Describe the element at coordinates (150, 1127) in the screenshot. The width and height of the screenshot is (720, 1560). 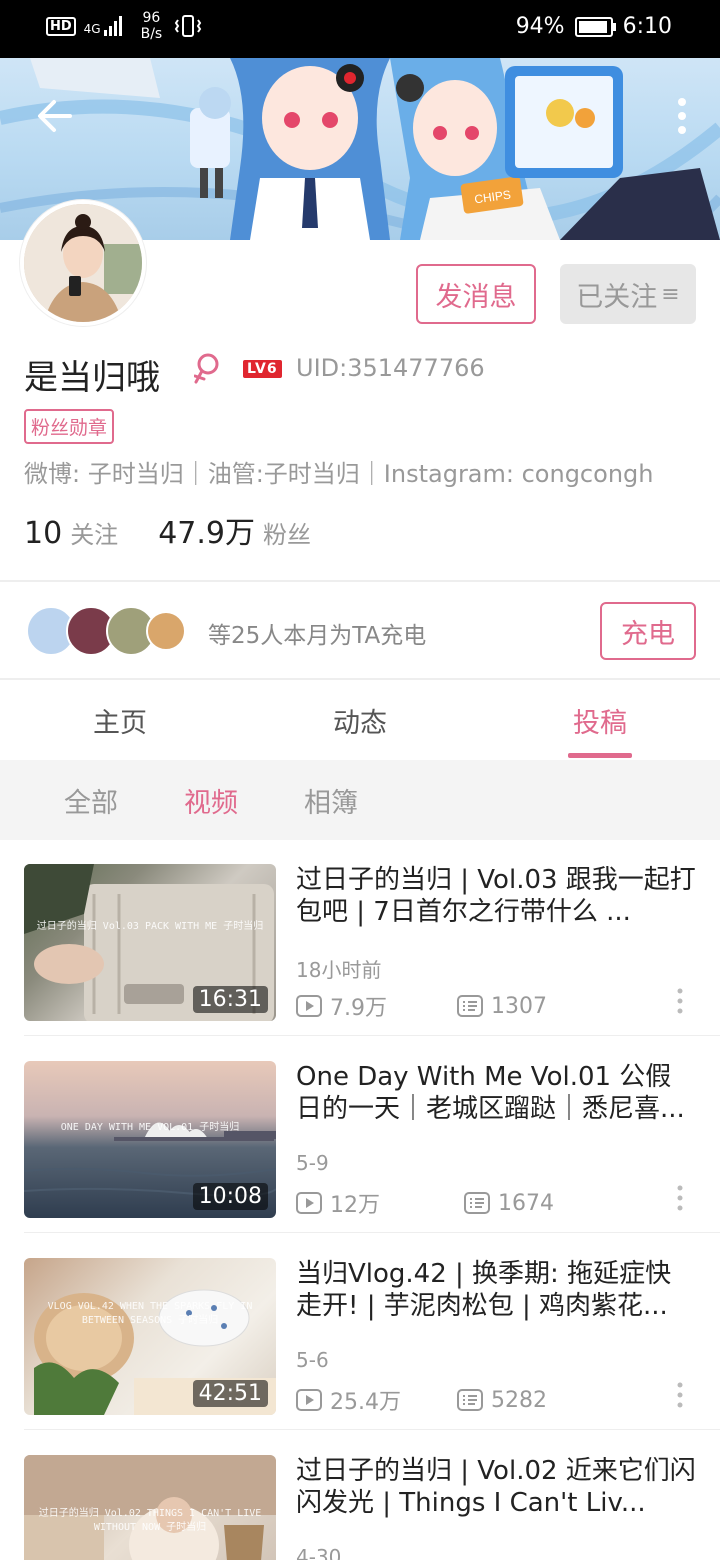
I see `thumbnail-caption: ONE DAY WITH ME VOL.01 子时当归` at that location.